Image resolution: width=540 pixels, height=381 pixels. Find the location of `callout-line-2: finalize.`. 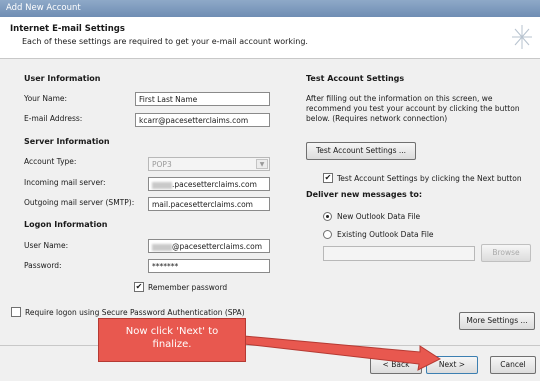

callout-line-2: finalize. is located at coordinates (172, 344).